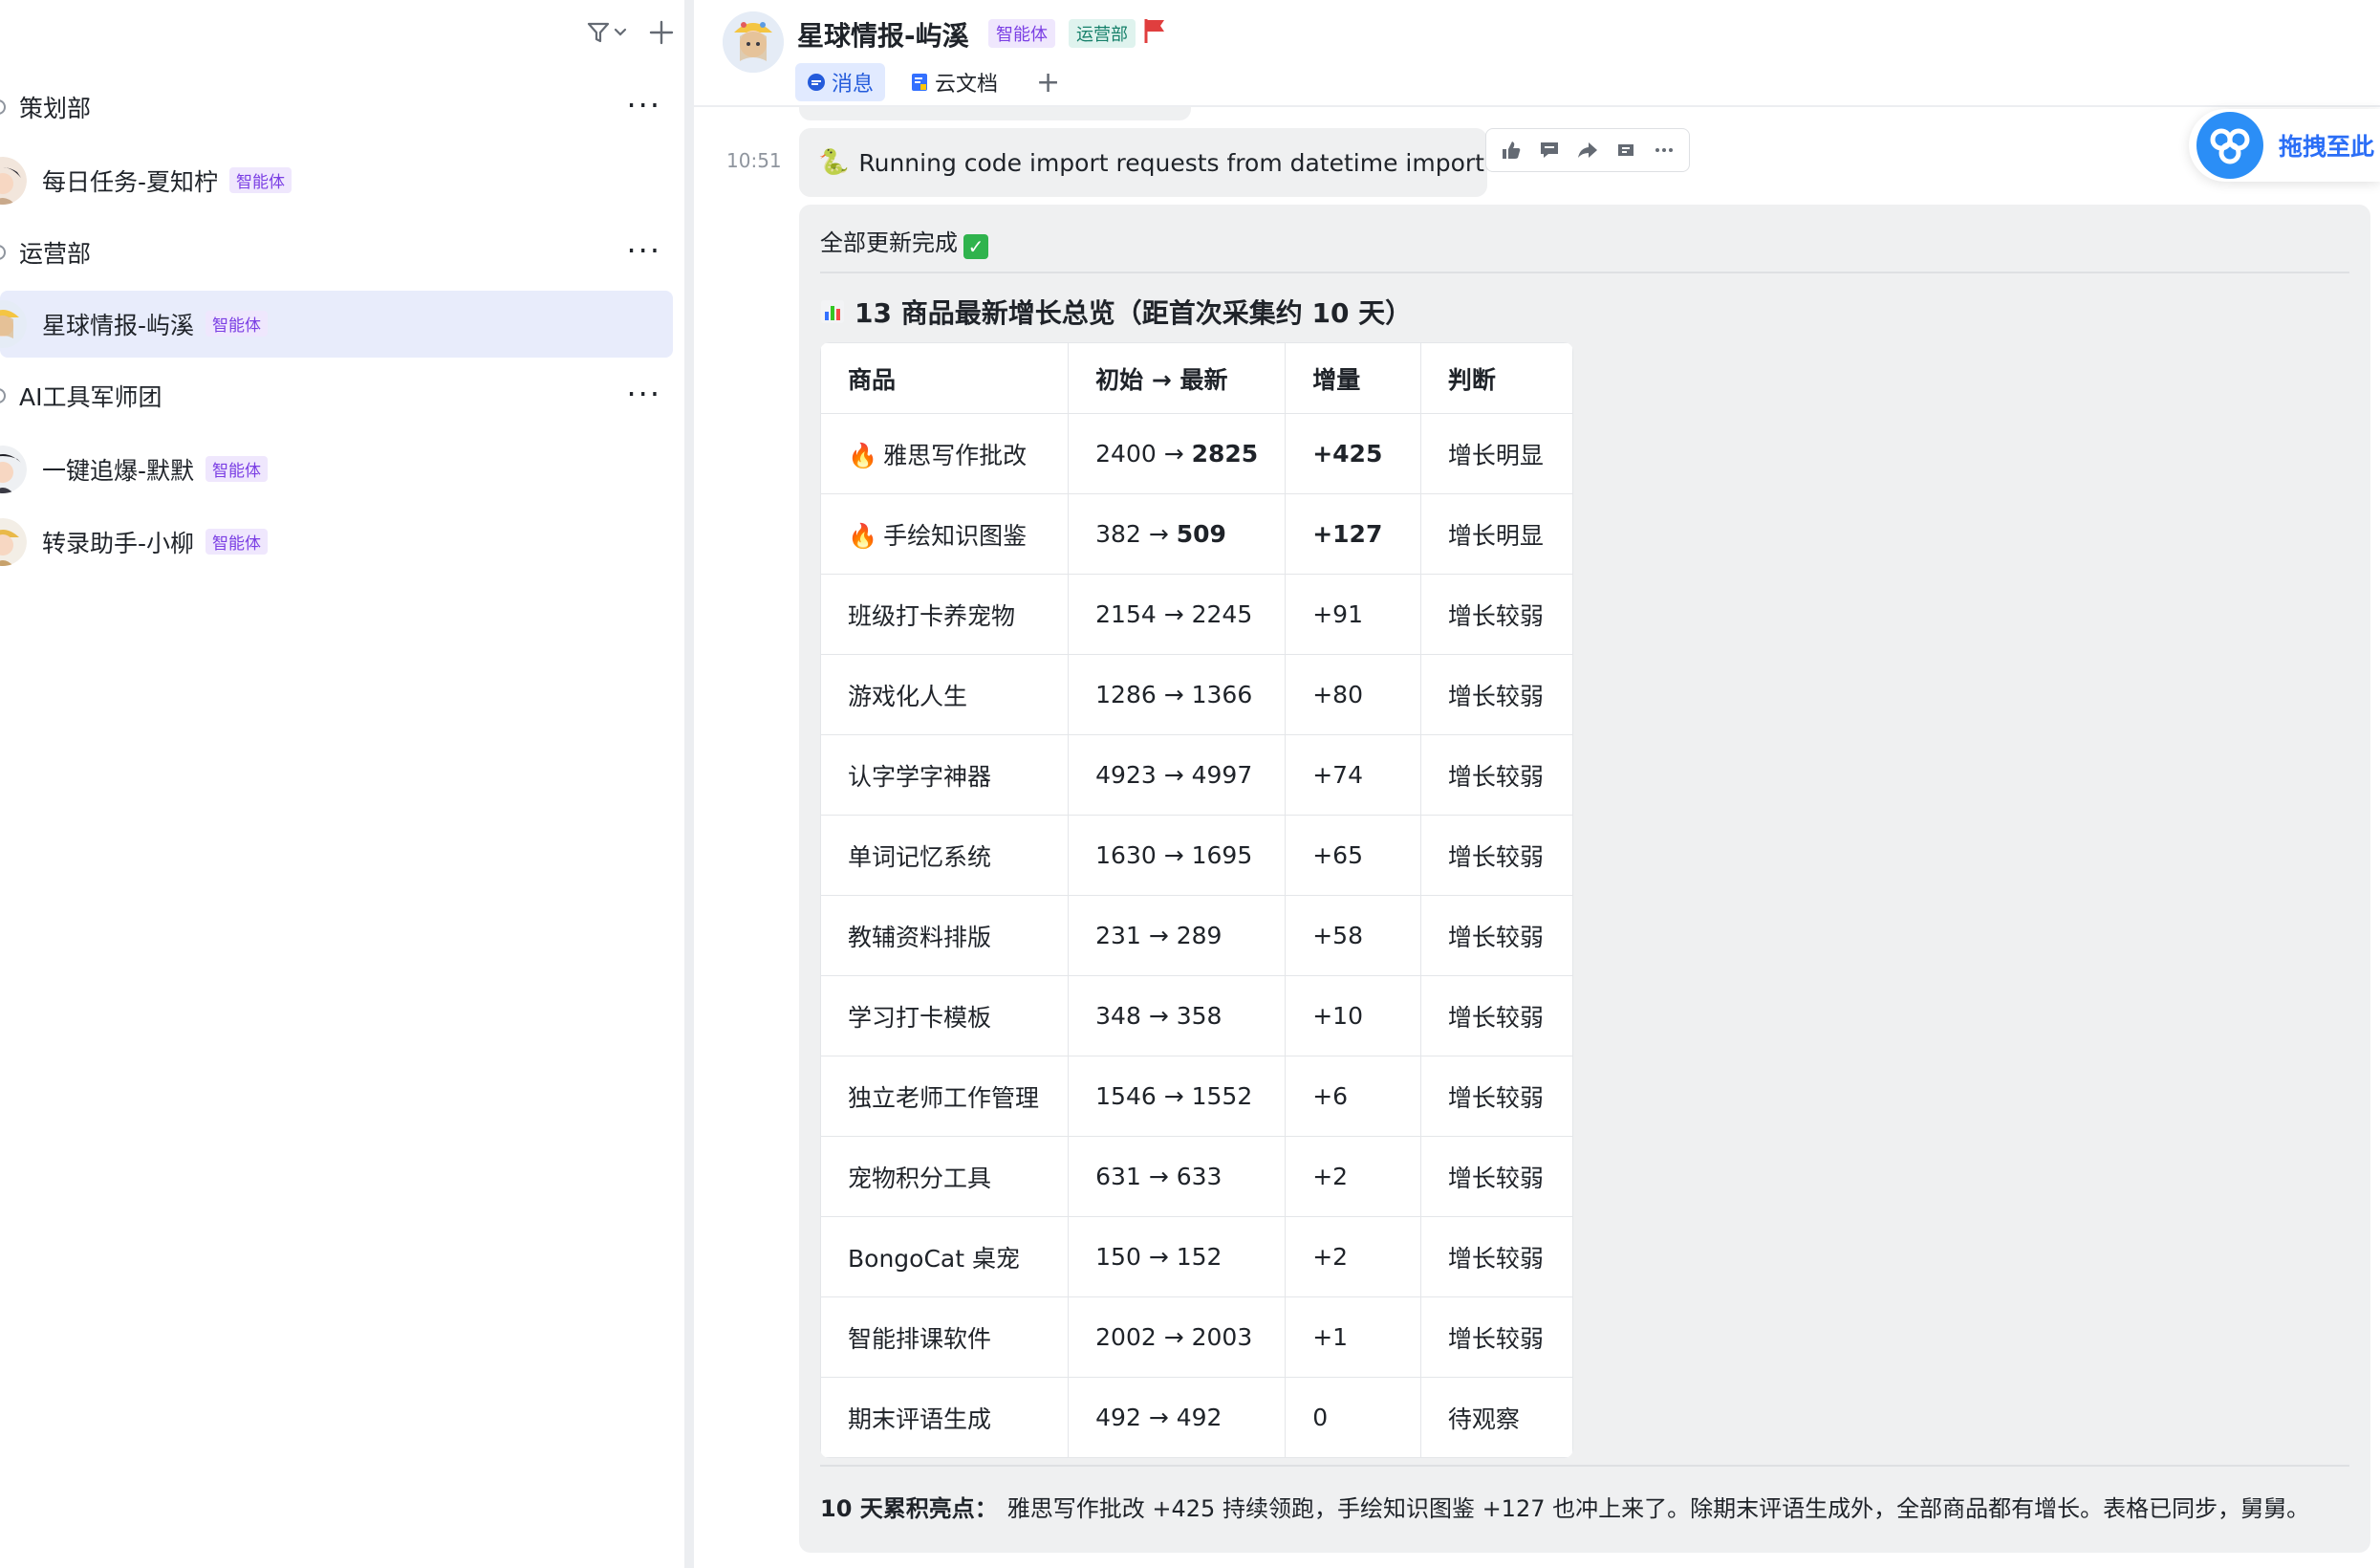  What do you see at coordinates (1154, 30) in the screenshot?
I see `flag-icon` at bounding box center [1154, 30].